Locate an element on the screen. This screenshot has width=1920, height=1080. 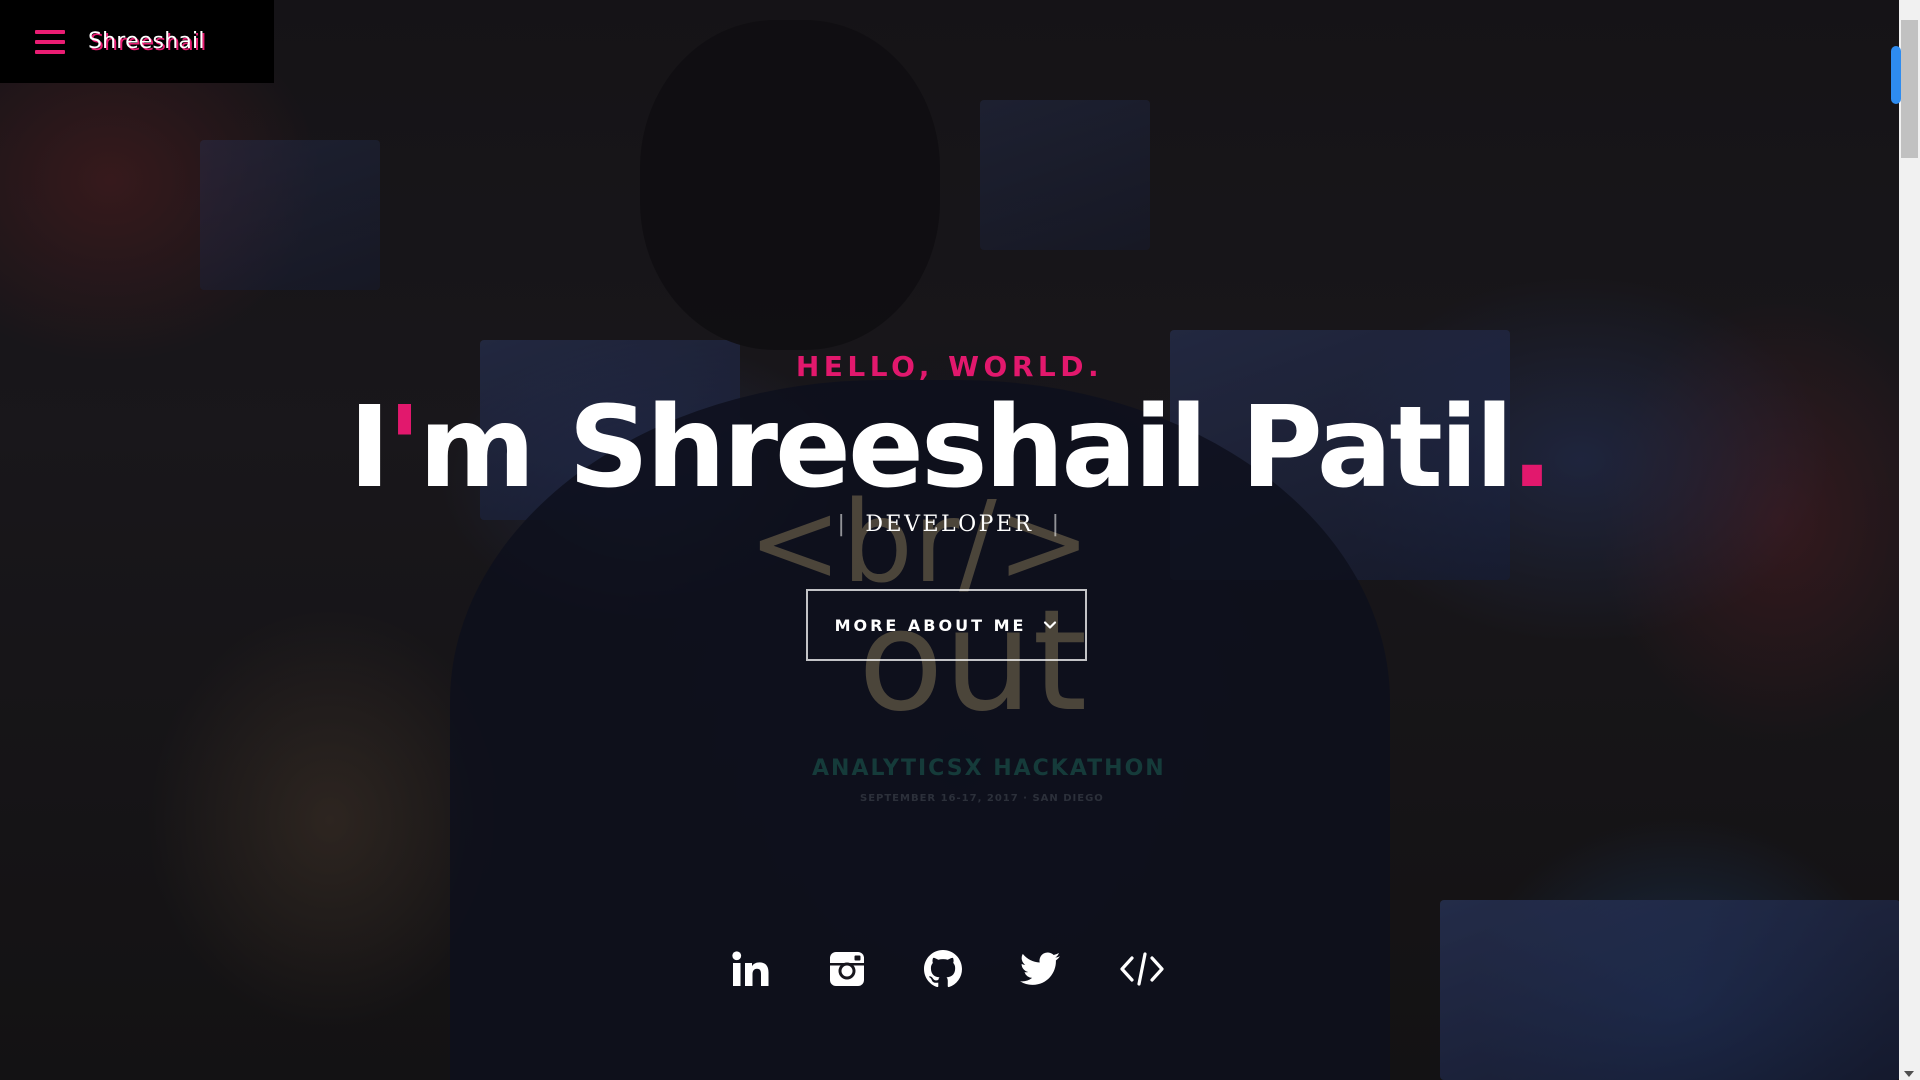
scroll-position-indicator is located at coordinates (1896, 75).